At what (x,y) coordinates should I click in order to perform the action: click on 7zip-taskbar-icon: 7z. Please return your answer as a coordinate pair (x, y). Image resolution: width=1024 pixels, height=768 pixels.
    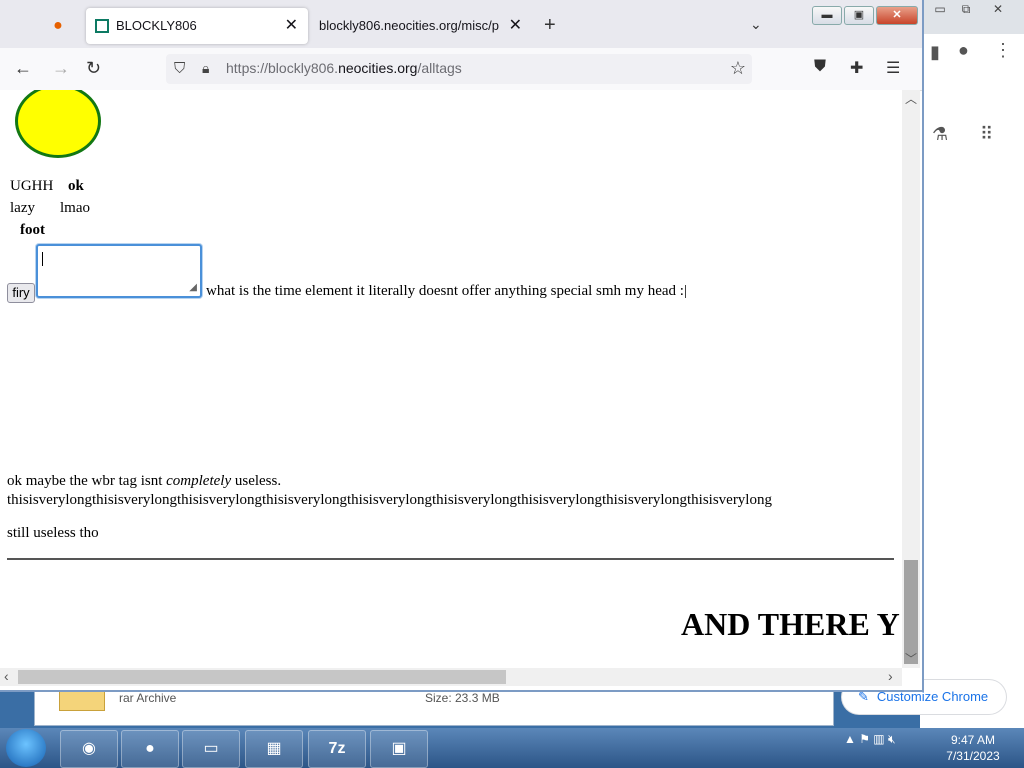
    Looking at the image, I should click on (337, 749).